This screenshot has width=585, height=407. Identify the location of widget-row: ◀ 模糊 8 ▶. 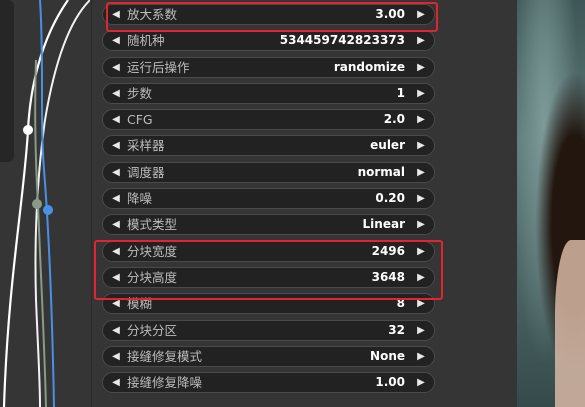
(268, 304).